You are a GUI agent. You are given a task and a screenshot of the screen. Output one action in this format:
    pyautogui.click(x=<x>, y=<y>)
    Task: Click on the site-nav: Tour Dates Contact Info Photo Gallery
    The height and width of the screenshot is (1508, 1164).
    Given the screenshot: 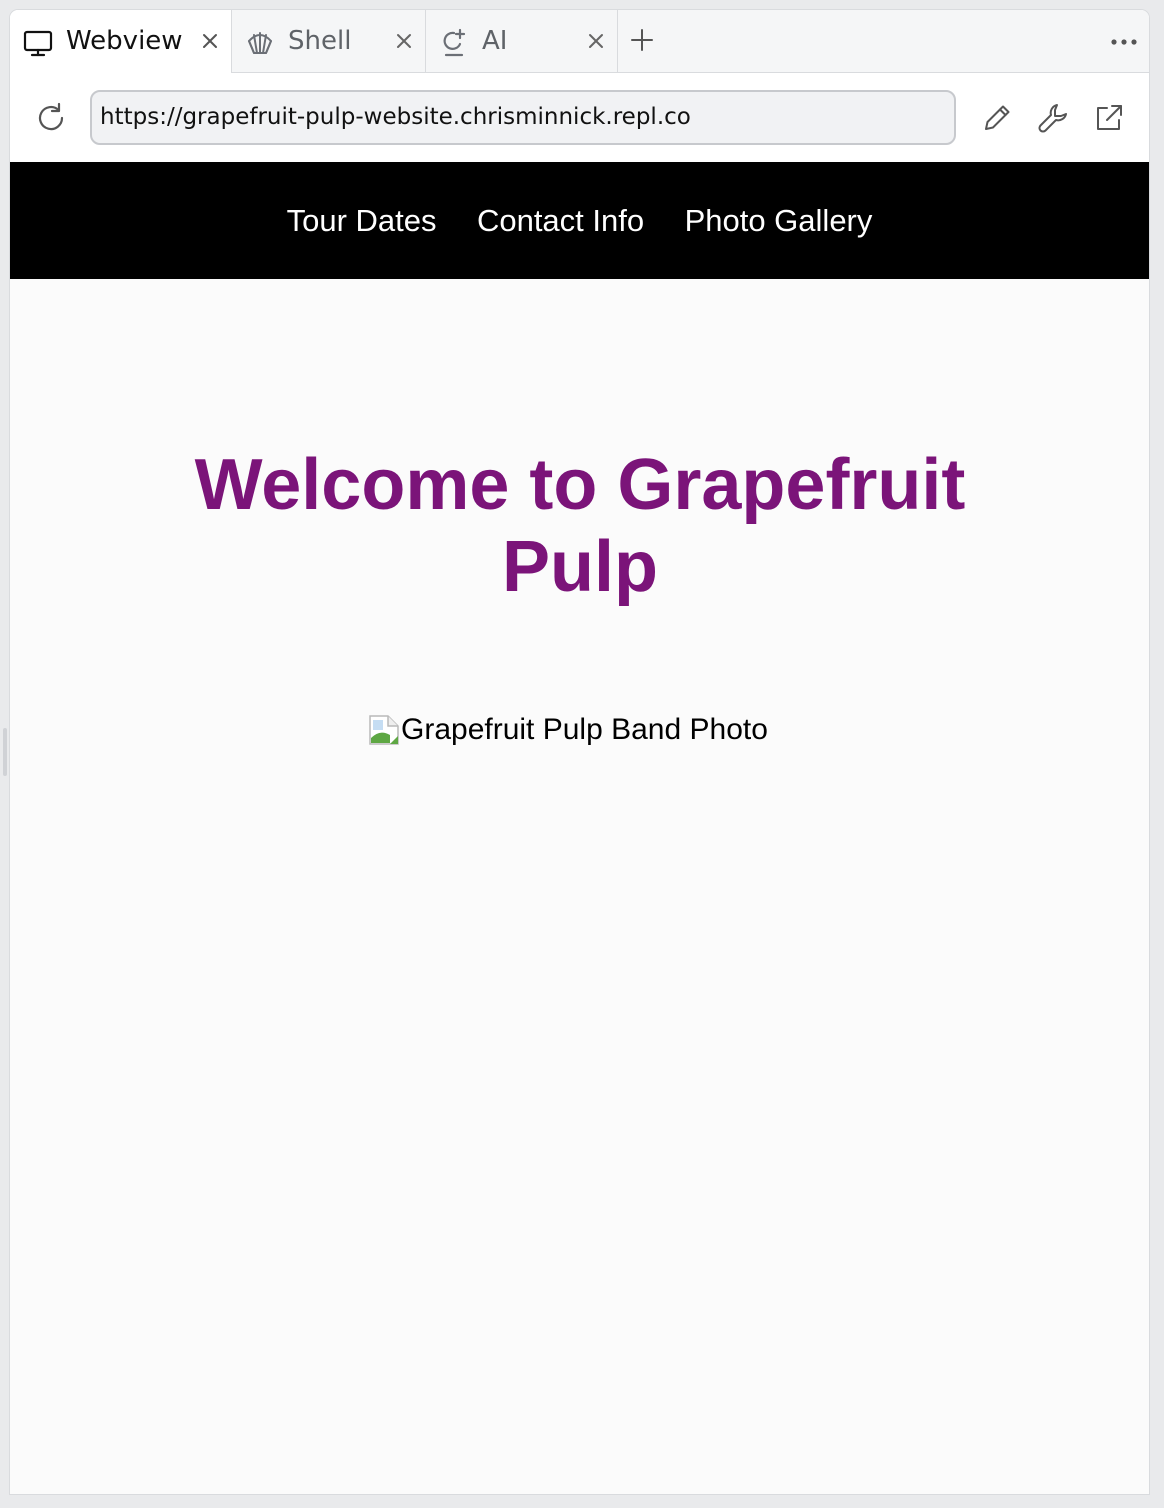 What is the action you would take?
    pyautogui.click(x=579, y=220)
    